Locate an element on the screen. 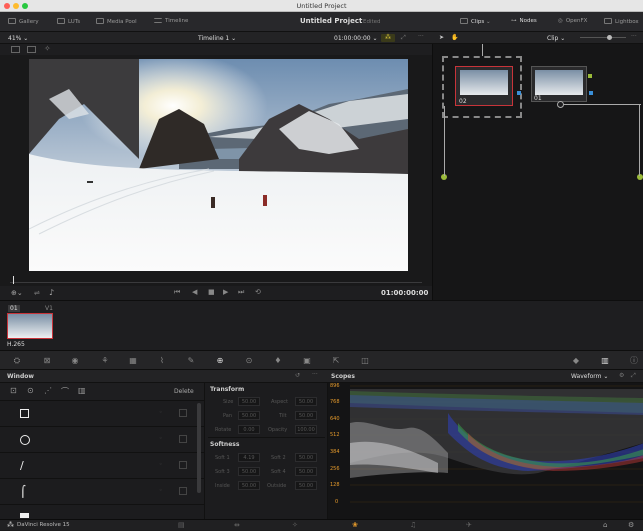 Image resolution: width=643 pixels, height=531 pixels. sizing-icon: ⇱ is located at coordinates (336, 361).